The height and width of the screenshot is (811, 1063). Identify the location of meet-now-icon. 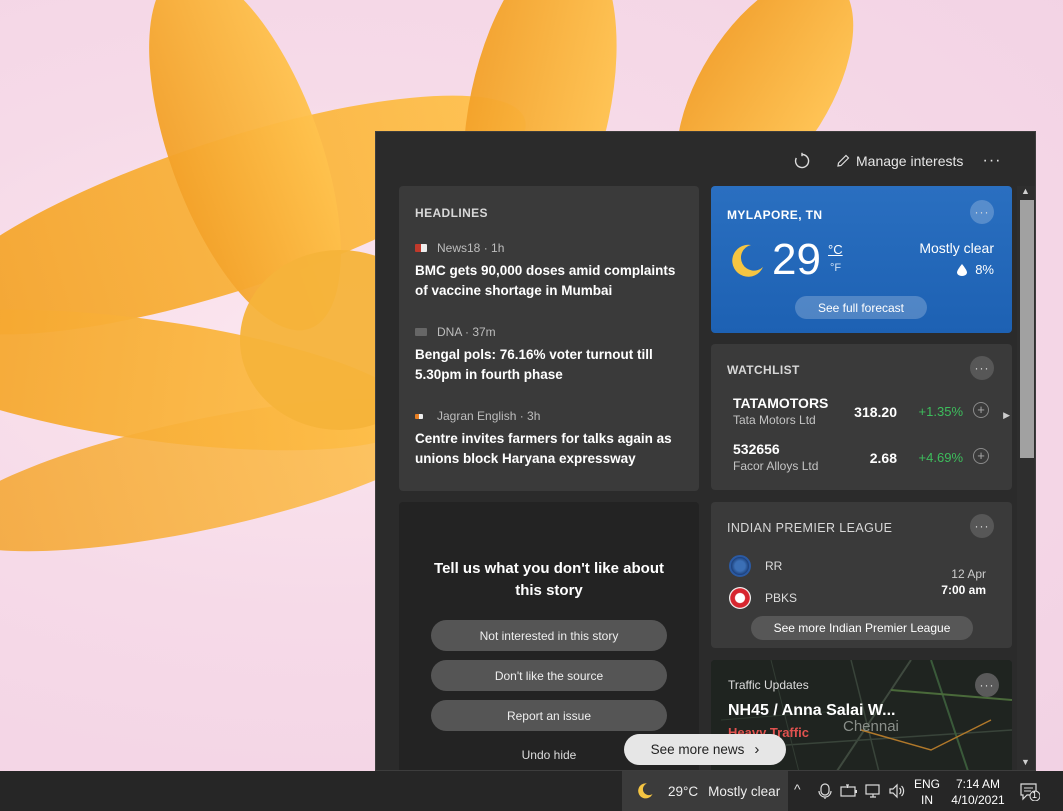
(825, 791).